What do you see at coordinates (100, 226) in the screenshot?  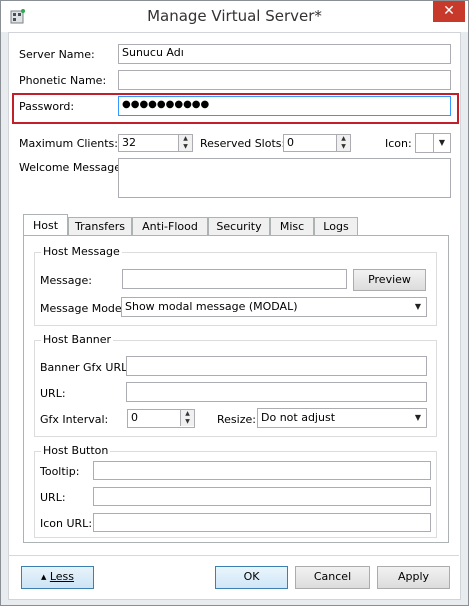 I see `tab-transfers: Transfers` at bounding box center [100, 226].